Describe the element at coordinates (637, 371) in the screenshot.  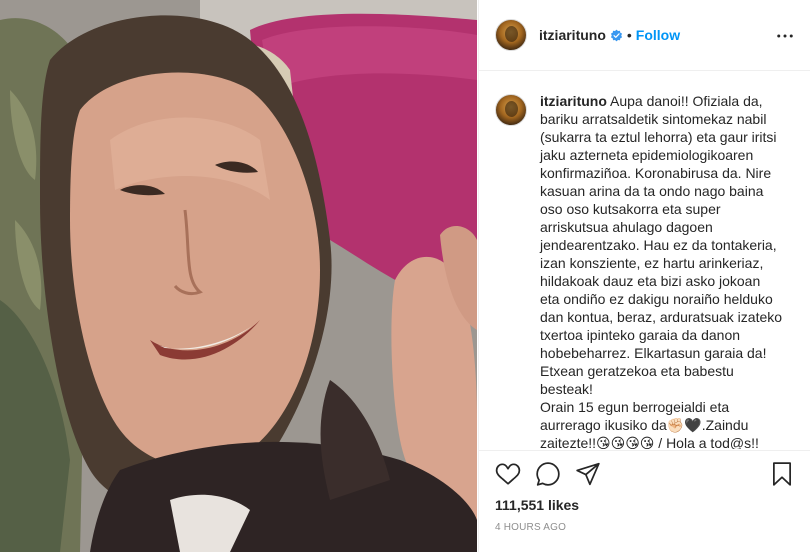
I see `caption-line: Etxean geratzekoa eta babestu` at that location.